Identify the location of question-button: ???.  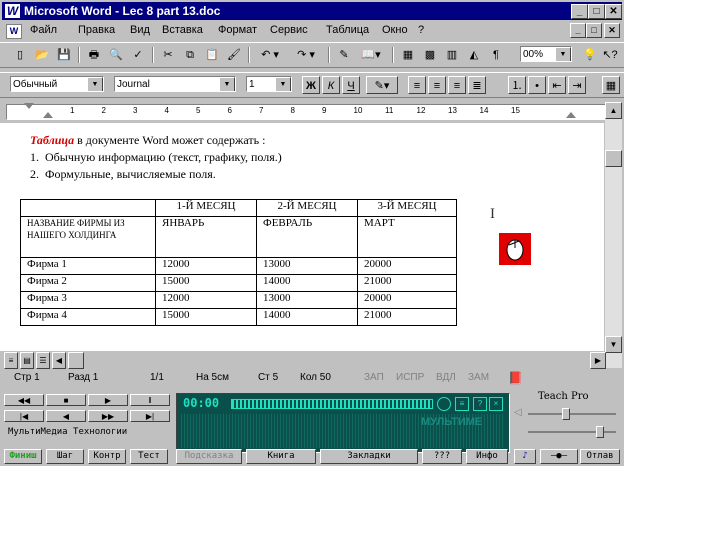
(442, 456).